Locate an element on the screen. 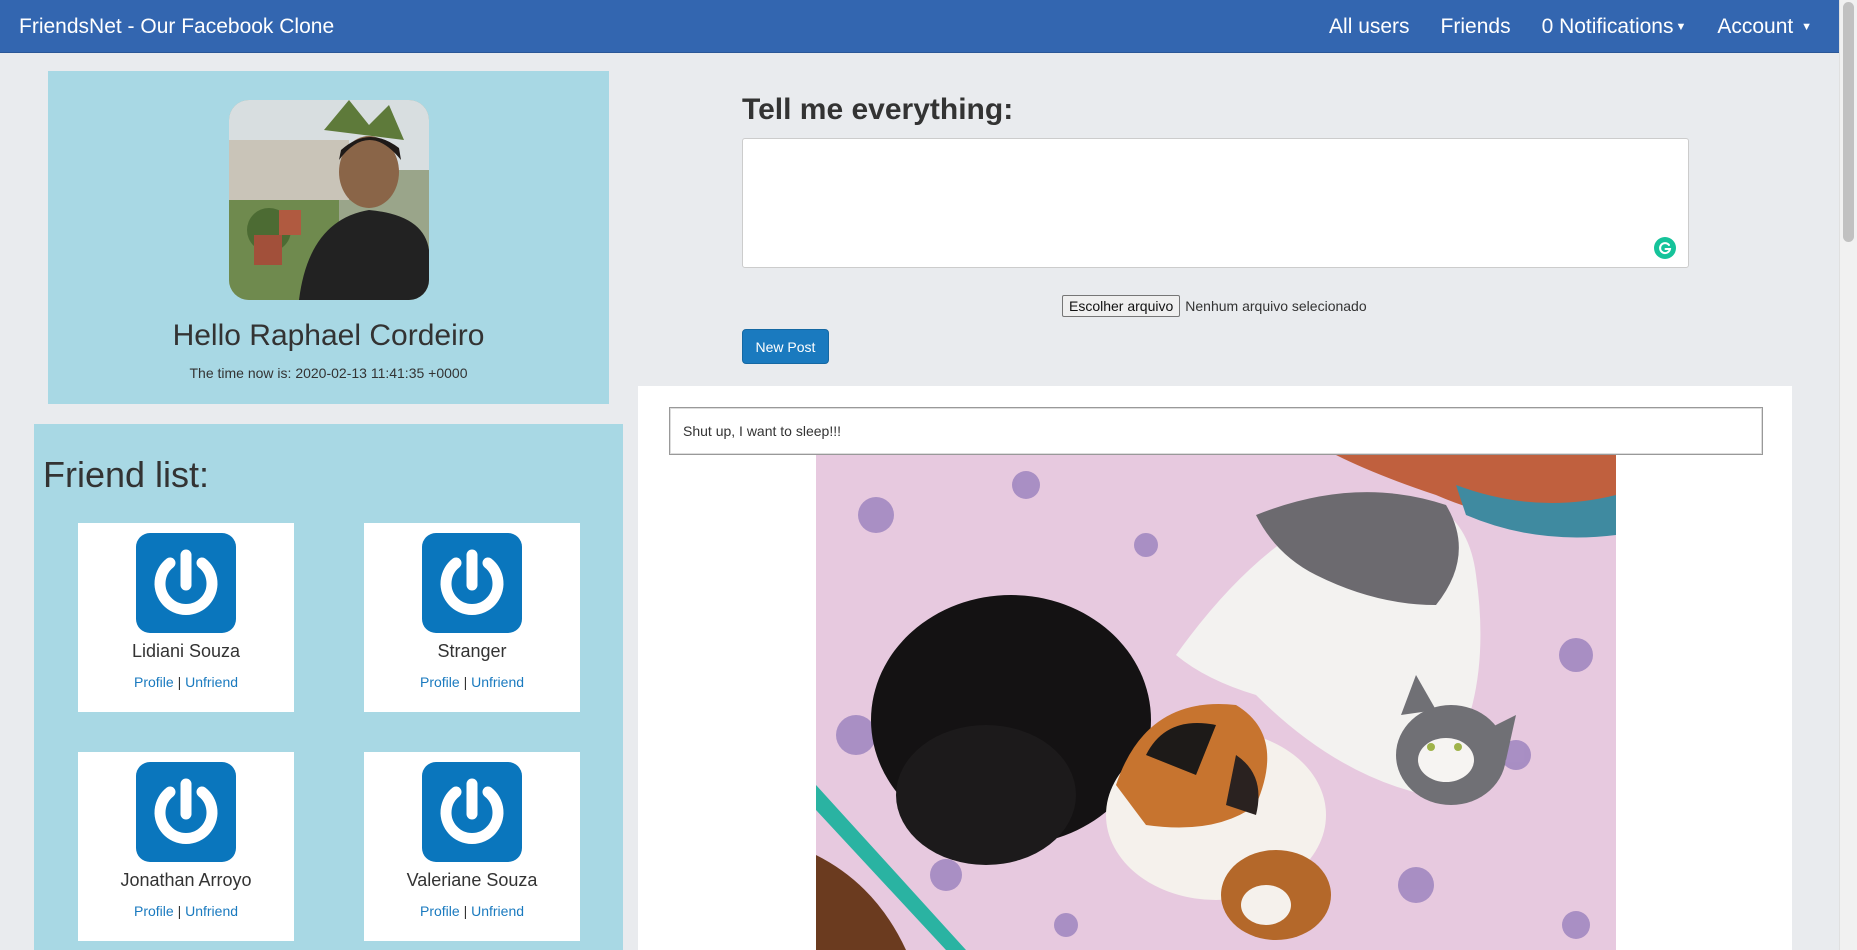 The image size is (1857, 950). friend-card: Valeriane Souza Profile | Unfriend is located at coordinates (472, 846).